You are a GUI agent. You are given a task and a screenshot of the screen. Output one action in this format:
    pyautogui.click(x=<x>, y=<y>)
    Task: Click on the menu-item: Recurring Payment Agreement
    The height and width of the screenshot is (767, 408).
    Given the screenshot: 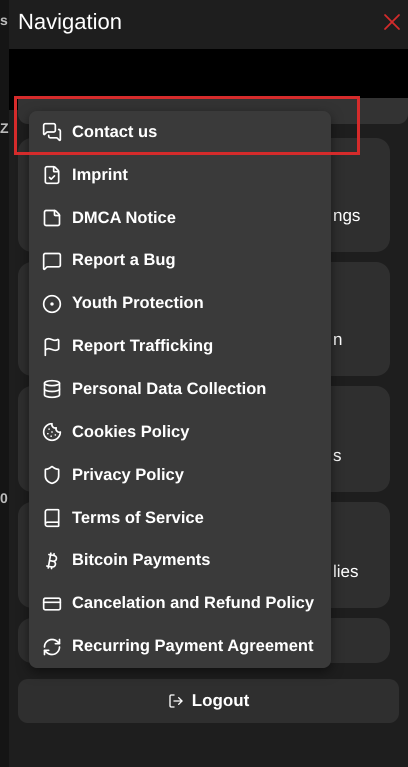 What is the action you would take?
    pyautogui.click(x=180, y=646)
    